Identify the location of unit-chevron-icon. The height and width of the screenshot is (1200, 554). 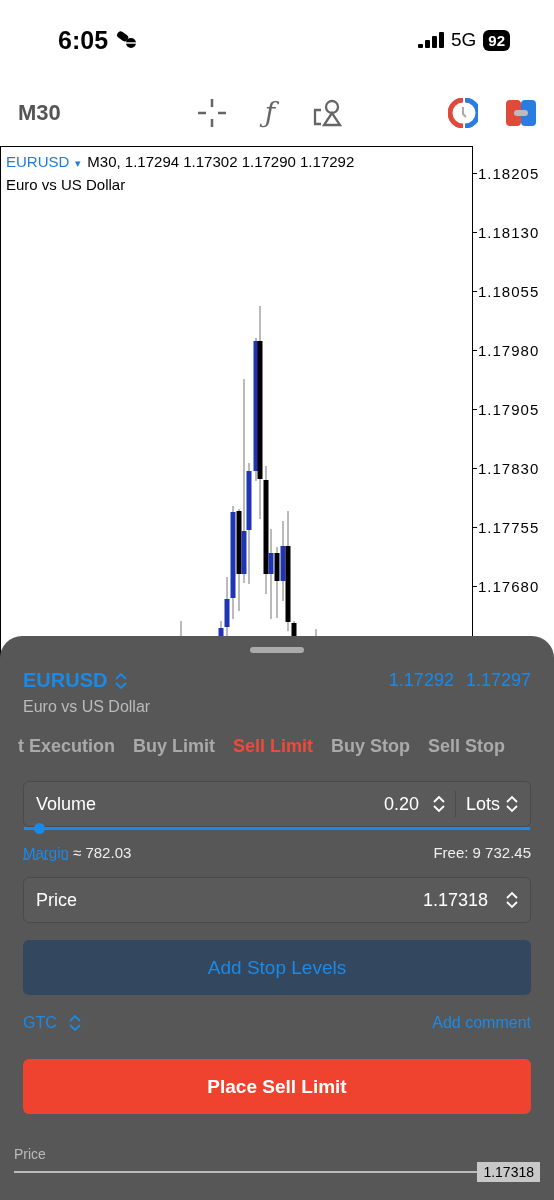
(512, 804).